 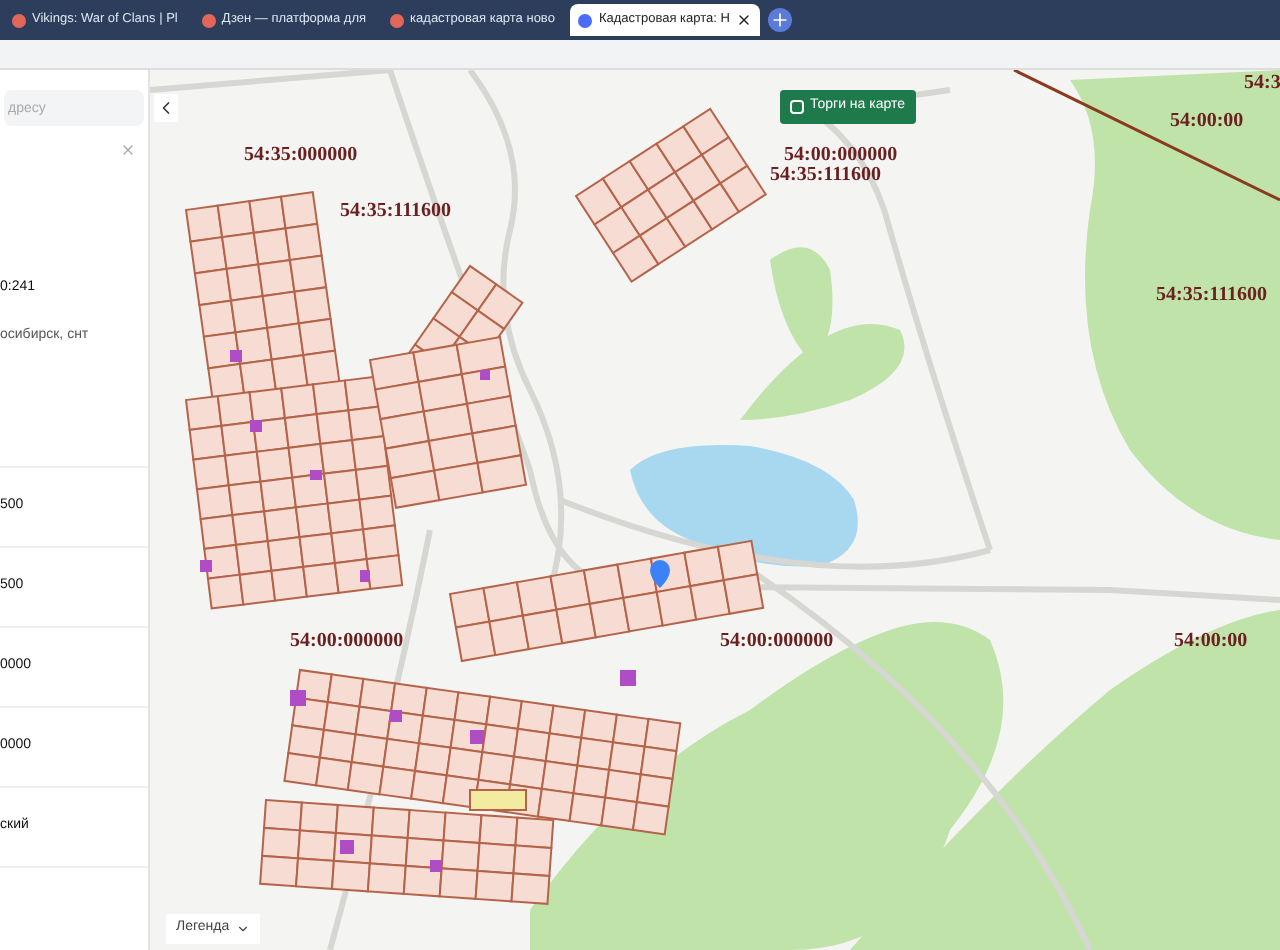 What do you see at coordinates (301, 156) in the screenshot?
I see `cadastral-number-label: 54:35:000000` at bounding box center [301, 156].